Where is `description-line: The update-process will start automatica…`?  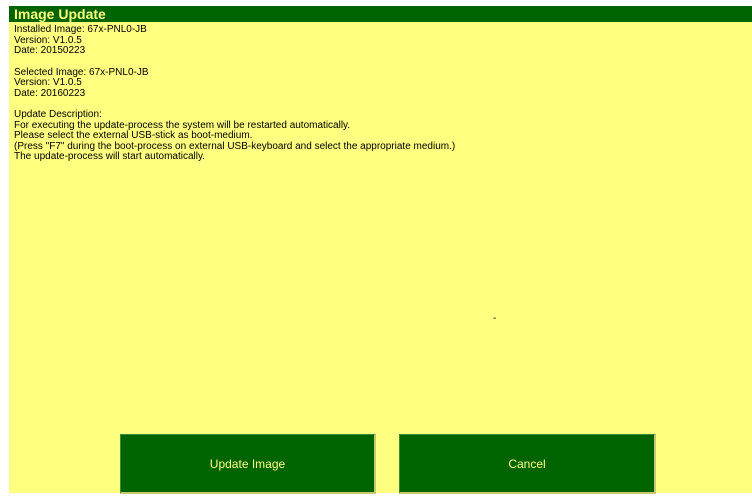 description-line: The update-process will start automatica… is located at coordinates (110, 156).